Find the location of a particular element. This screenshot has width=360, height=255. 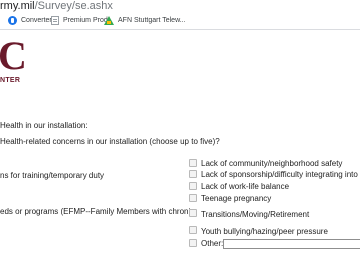

drive-icon is located at coordinates (109, 20).